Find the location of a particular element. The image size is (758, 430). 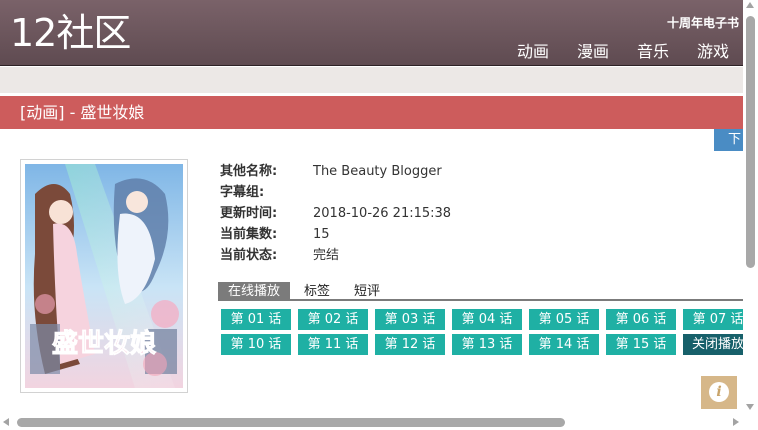

main-nav: 动画 漫画 音乐 游戏 is located at coordinates (630, 50).